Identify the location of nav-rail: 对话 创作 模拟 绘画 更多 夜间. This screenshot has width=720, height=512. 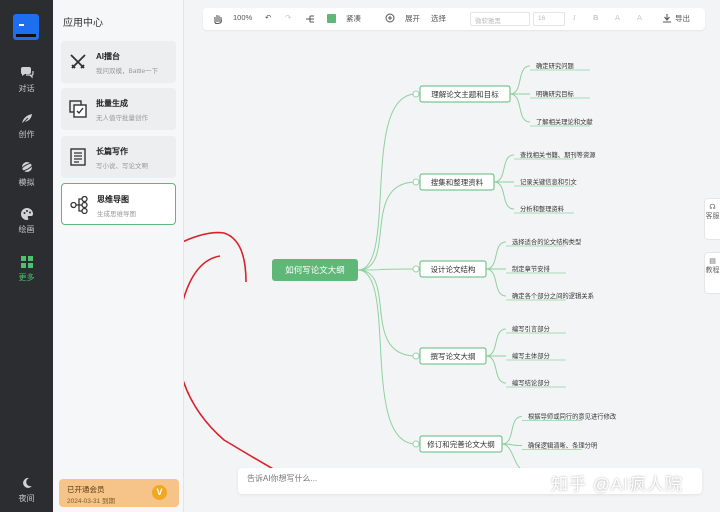
(26, 256).